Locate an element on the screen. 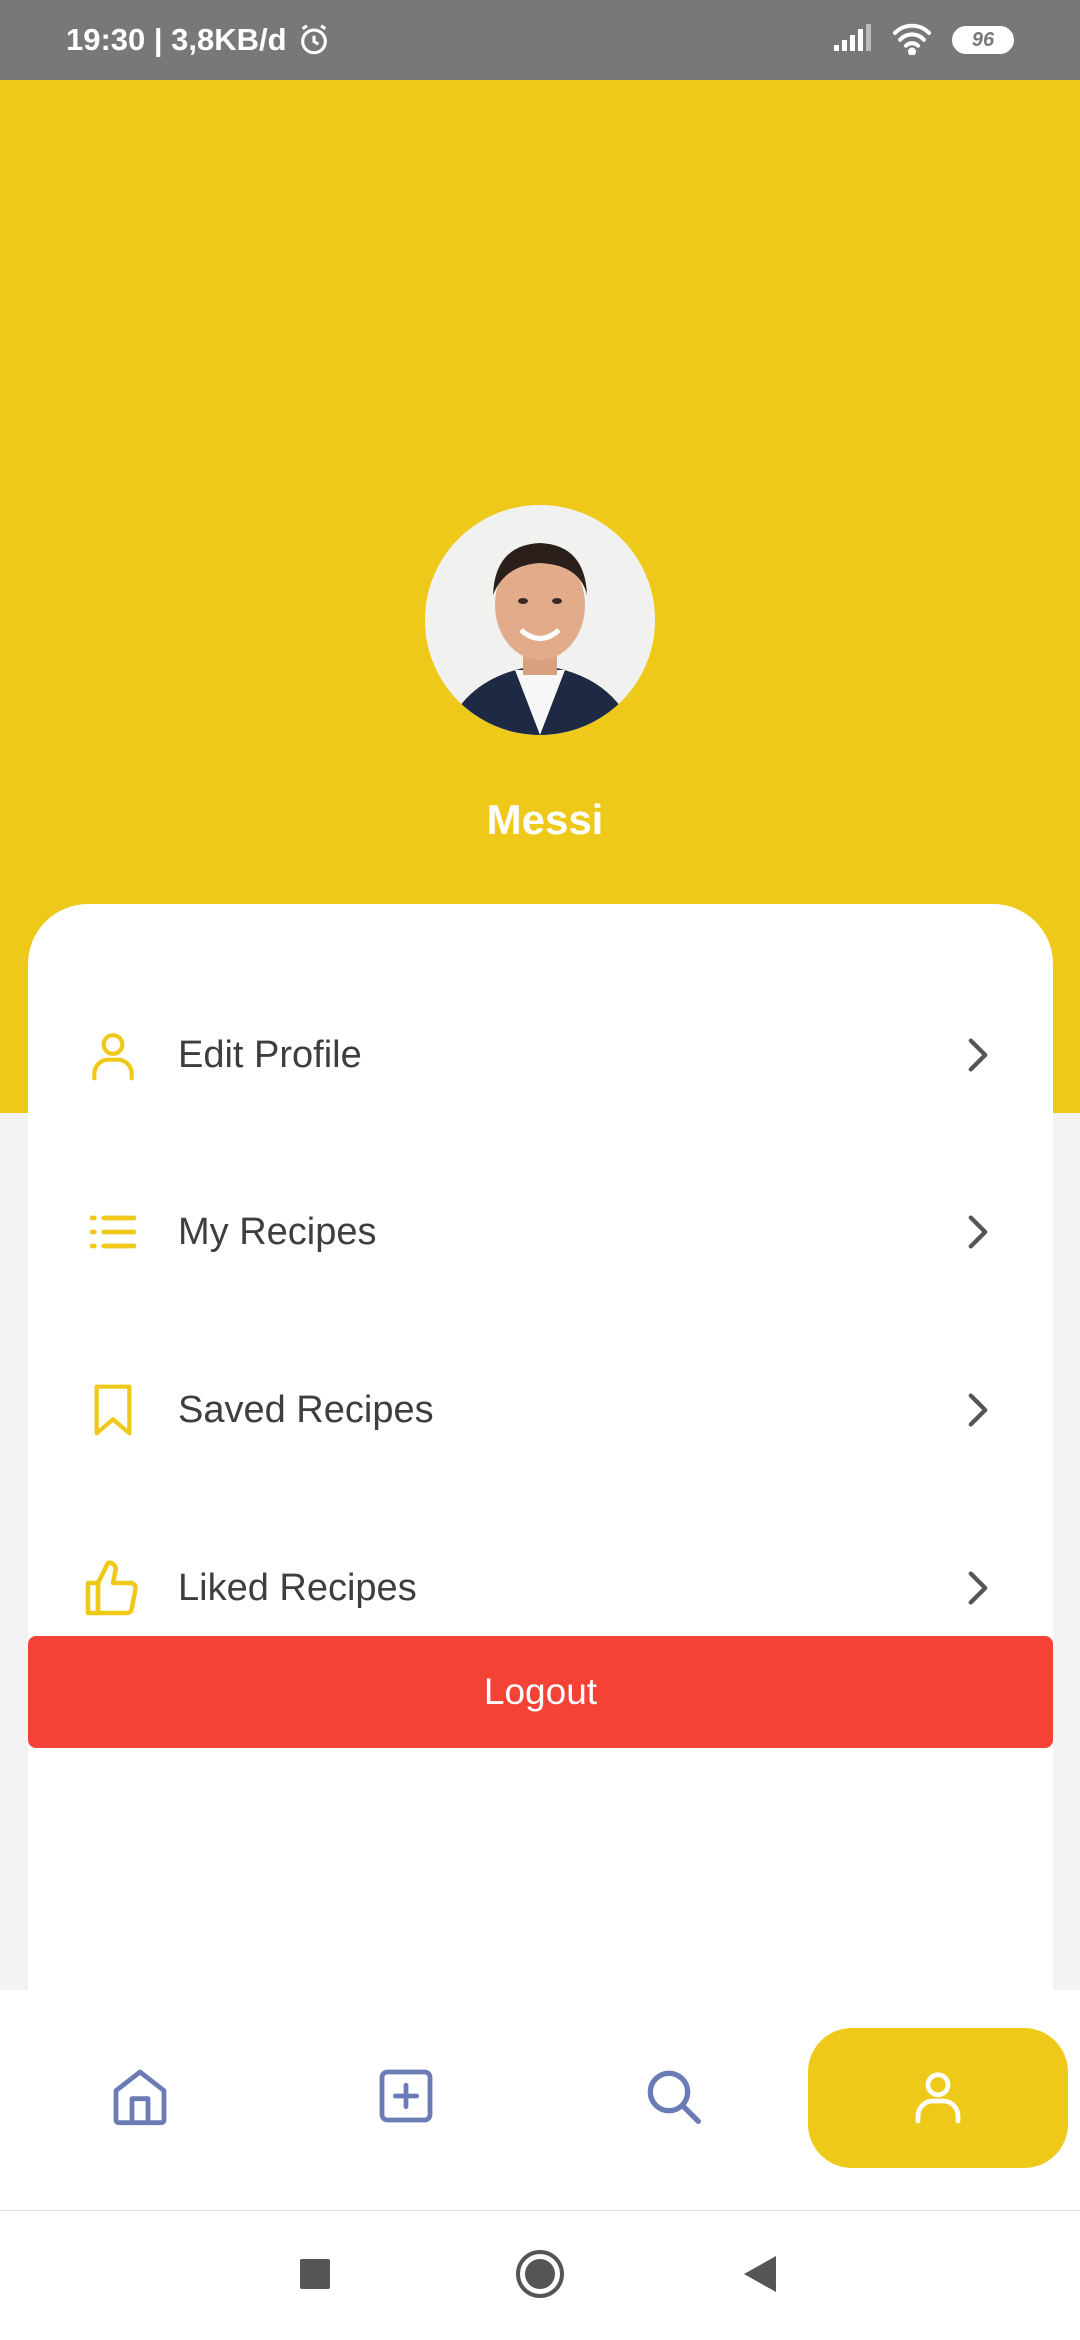 Image resolution: width=1080 pixels, height=2340 pixels. recents-button is located at coordinates (315, 2276).